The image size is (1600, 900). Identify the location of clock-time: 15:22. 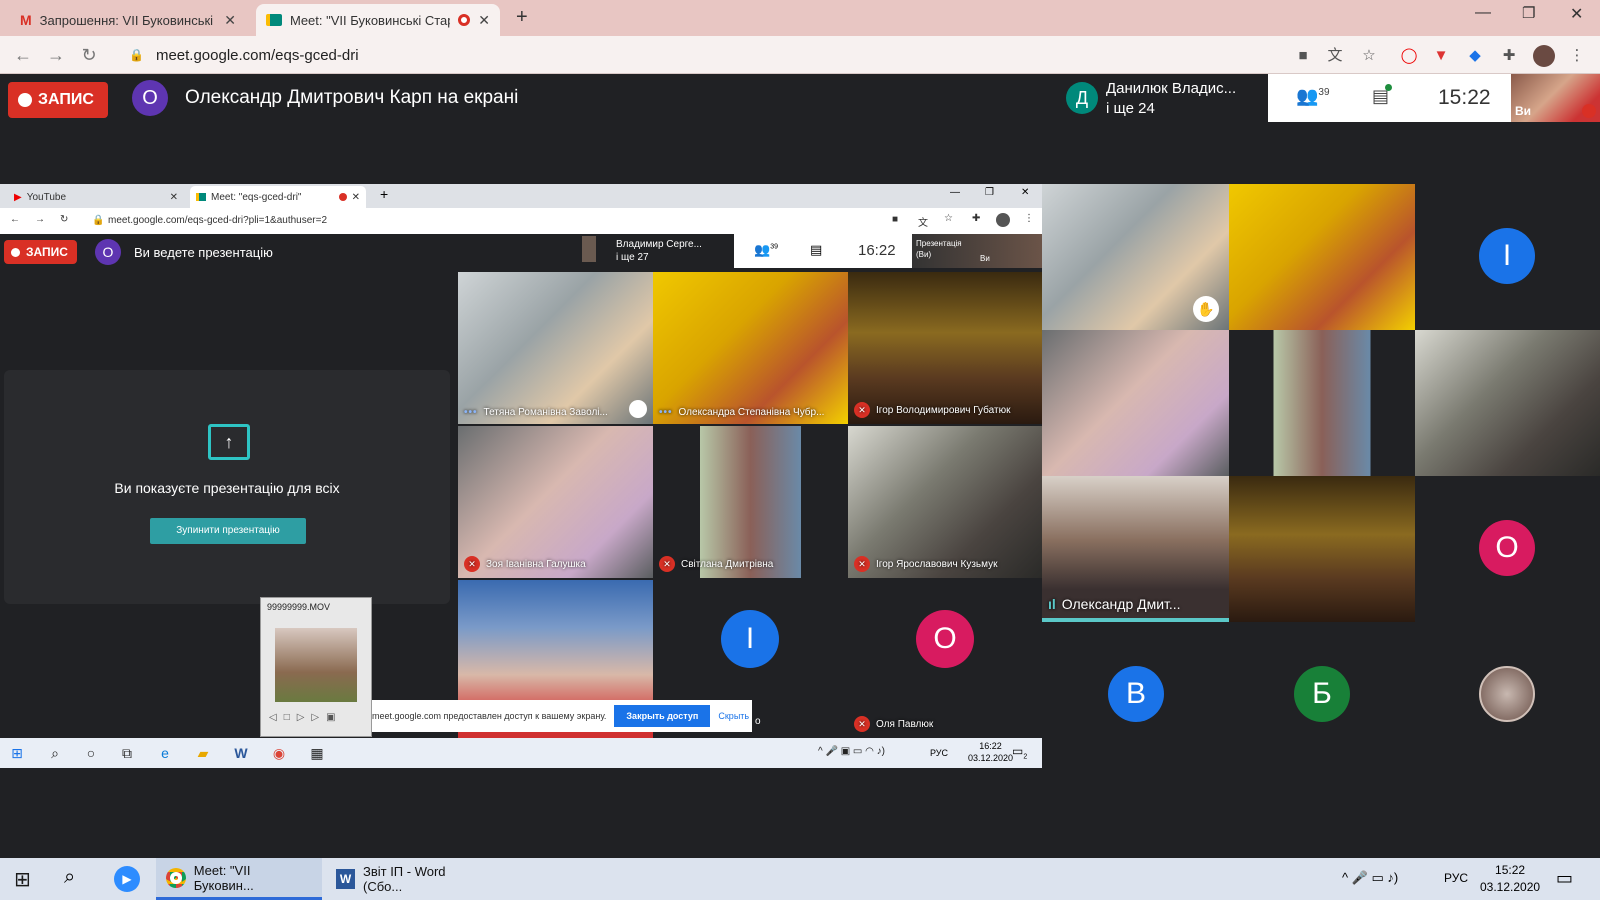
(1464, 97).